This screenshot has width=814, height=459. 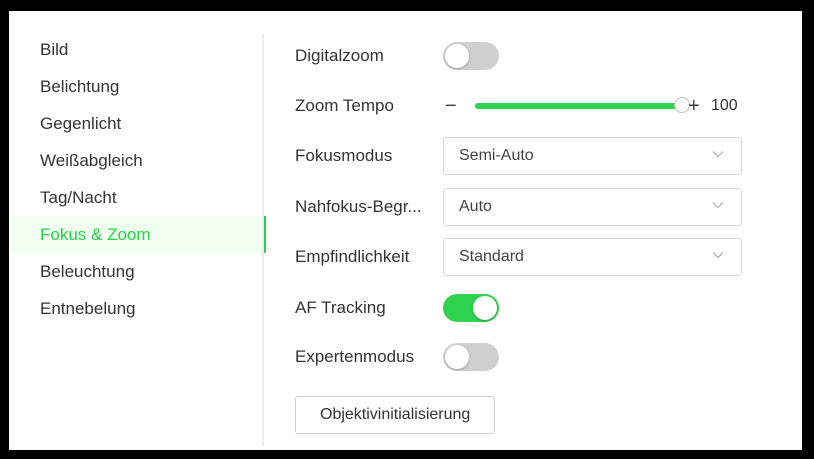 What do you see at coordinates (136, 160) in the screenshot?
I see `sidebar-item-weißabgleich: Weißabgleich` at bounding box center [136, 160].